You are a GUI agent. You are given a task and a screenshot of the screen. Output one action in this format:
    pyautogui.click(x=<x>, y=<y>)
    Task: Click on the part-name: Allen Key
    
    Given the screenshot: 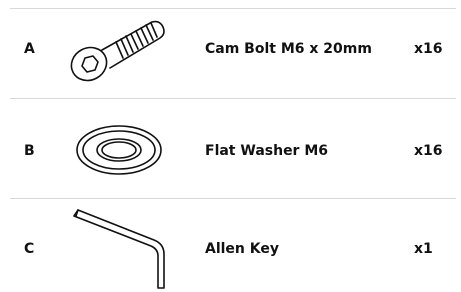 What is the action you would take?
    pyautogui.click(x=242, y=249)
    